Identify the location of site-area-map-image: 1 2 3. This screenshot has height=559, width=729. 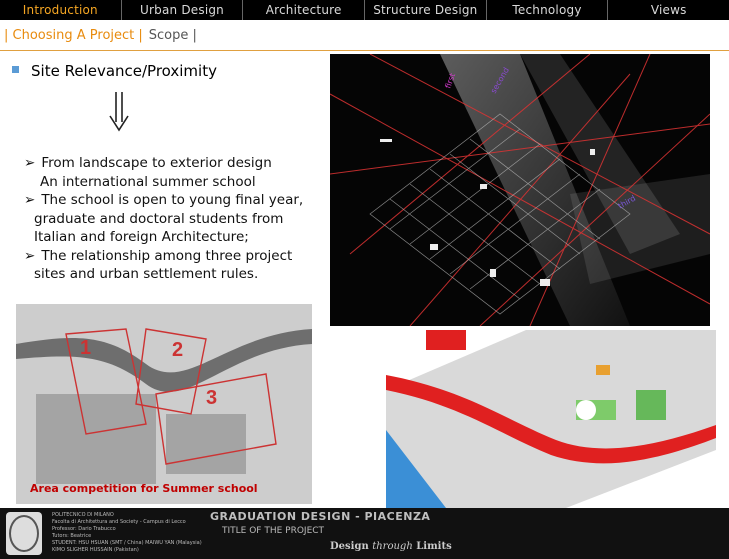
(164, 404).